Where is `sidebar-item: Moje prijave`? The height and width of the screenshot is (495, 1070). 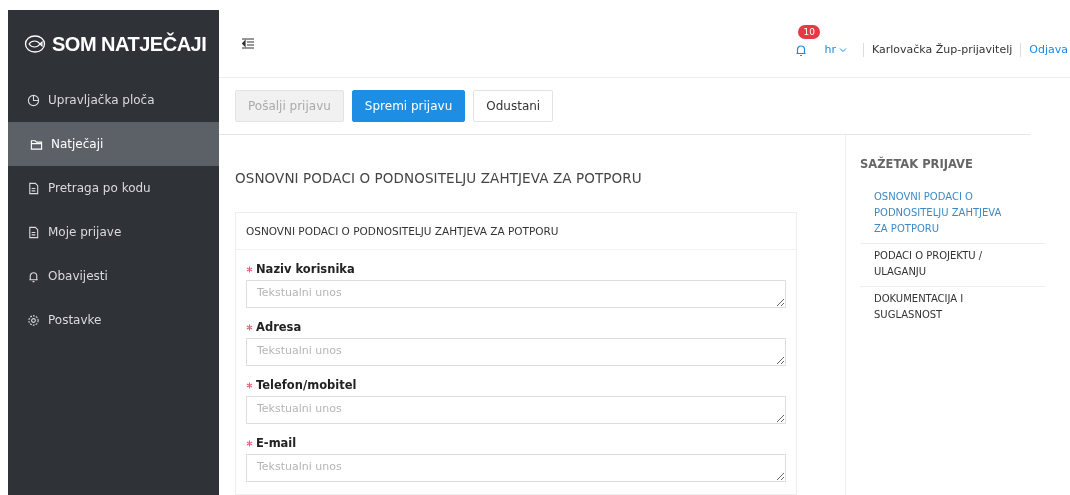
sidebar-item: Moje prijave is located at coordinates (113, 232).